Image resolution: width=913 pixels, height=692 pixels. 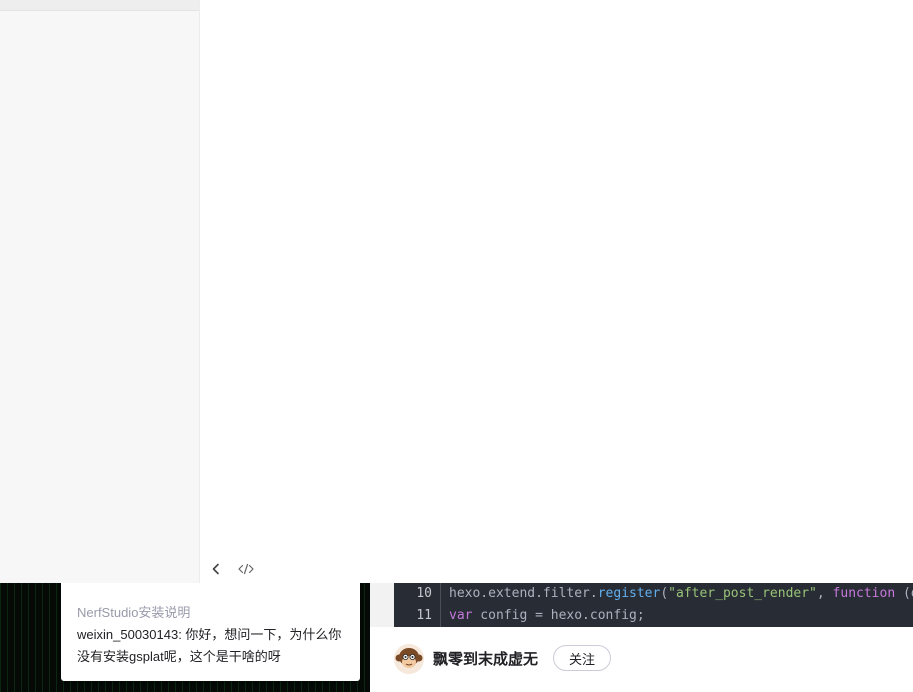 I want to click on monkey-avatar-icon, so click(x=409, y=659).